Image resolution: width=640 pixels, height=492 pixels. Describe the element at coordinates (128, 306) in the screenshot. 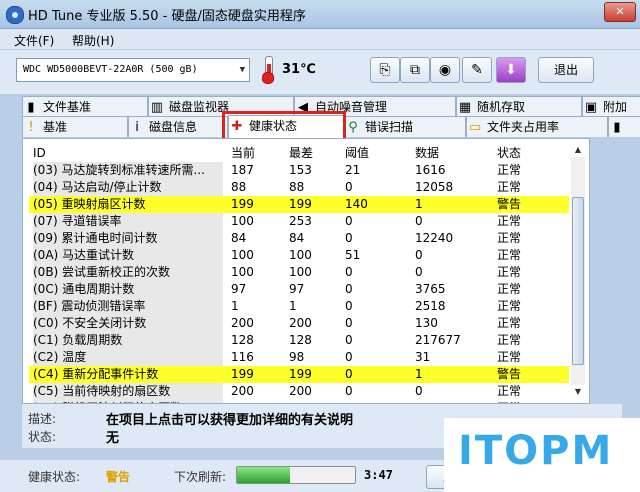

I see `cell-id: (BF) 震动侦测错误率` at that location.